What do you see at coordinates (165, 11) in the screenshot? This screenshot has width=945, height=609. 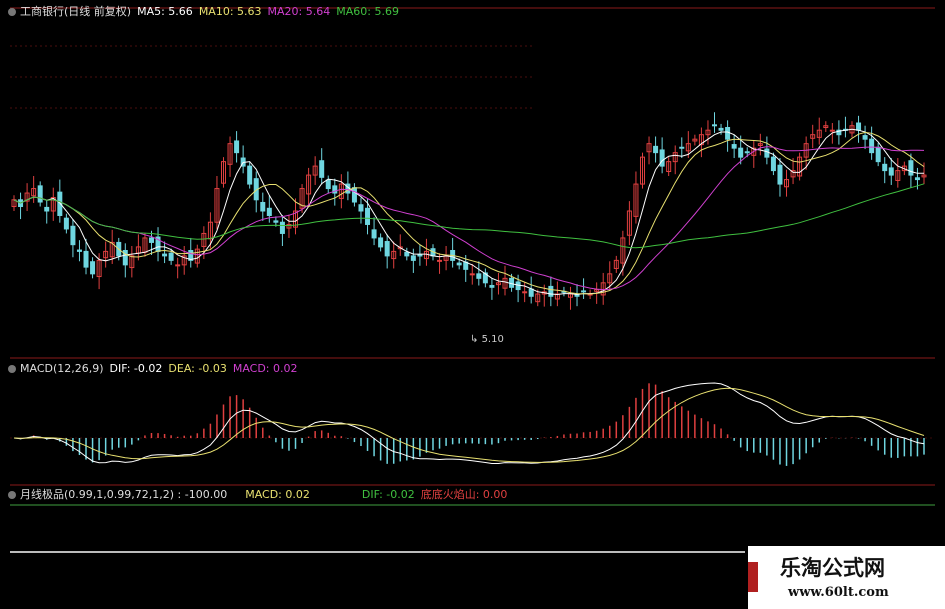 I see `ma5-label: MA5: 5.66` at bounding box center [165, 11].